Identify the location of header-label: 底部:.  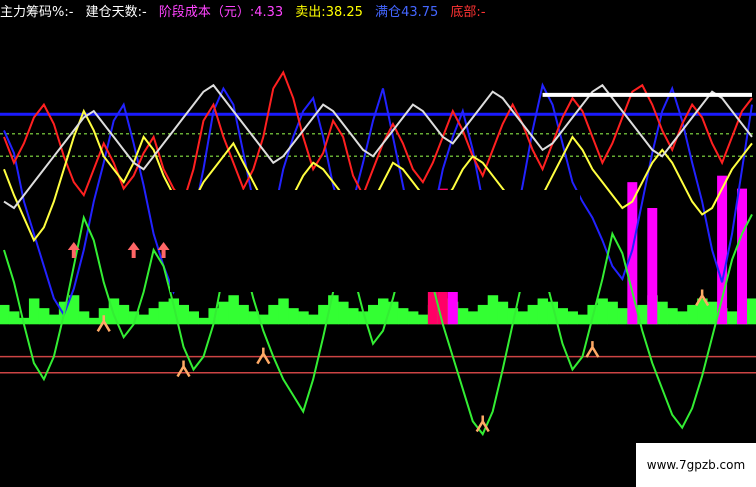
(465, 12).